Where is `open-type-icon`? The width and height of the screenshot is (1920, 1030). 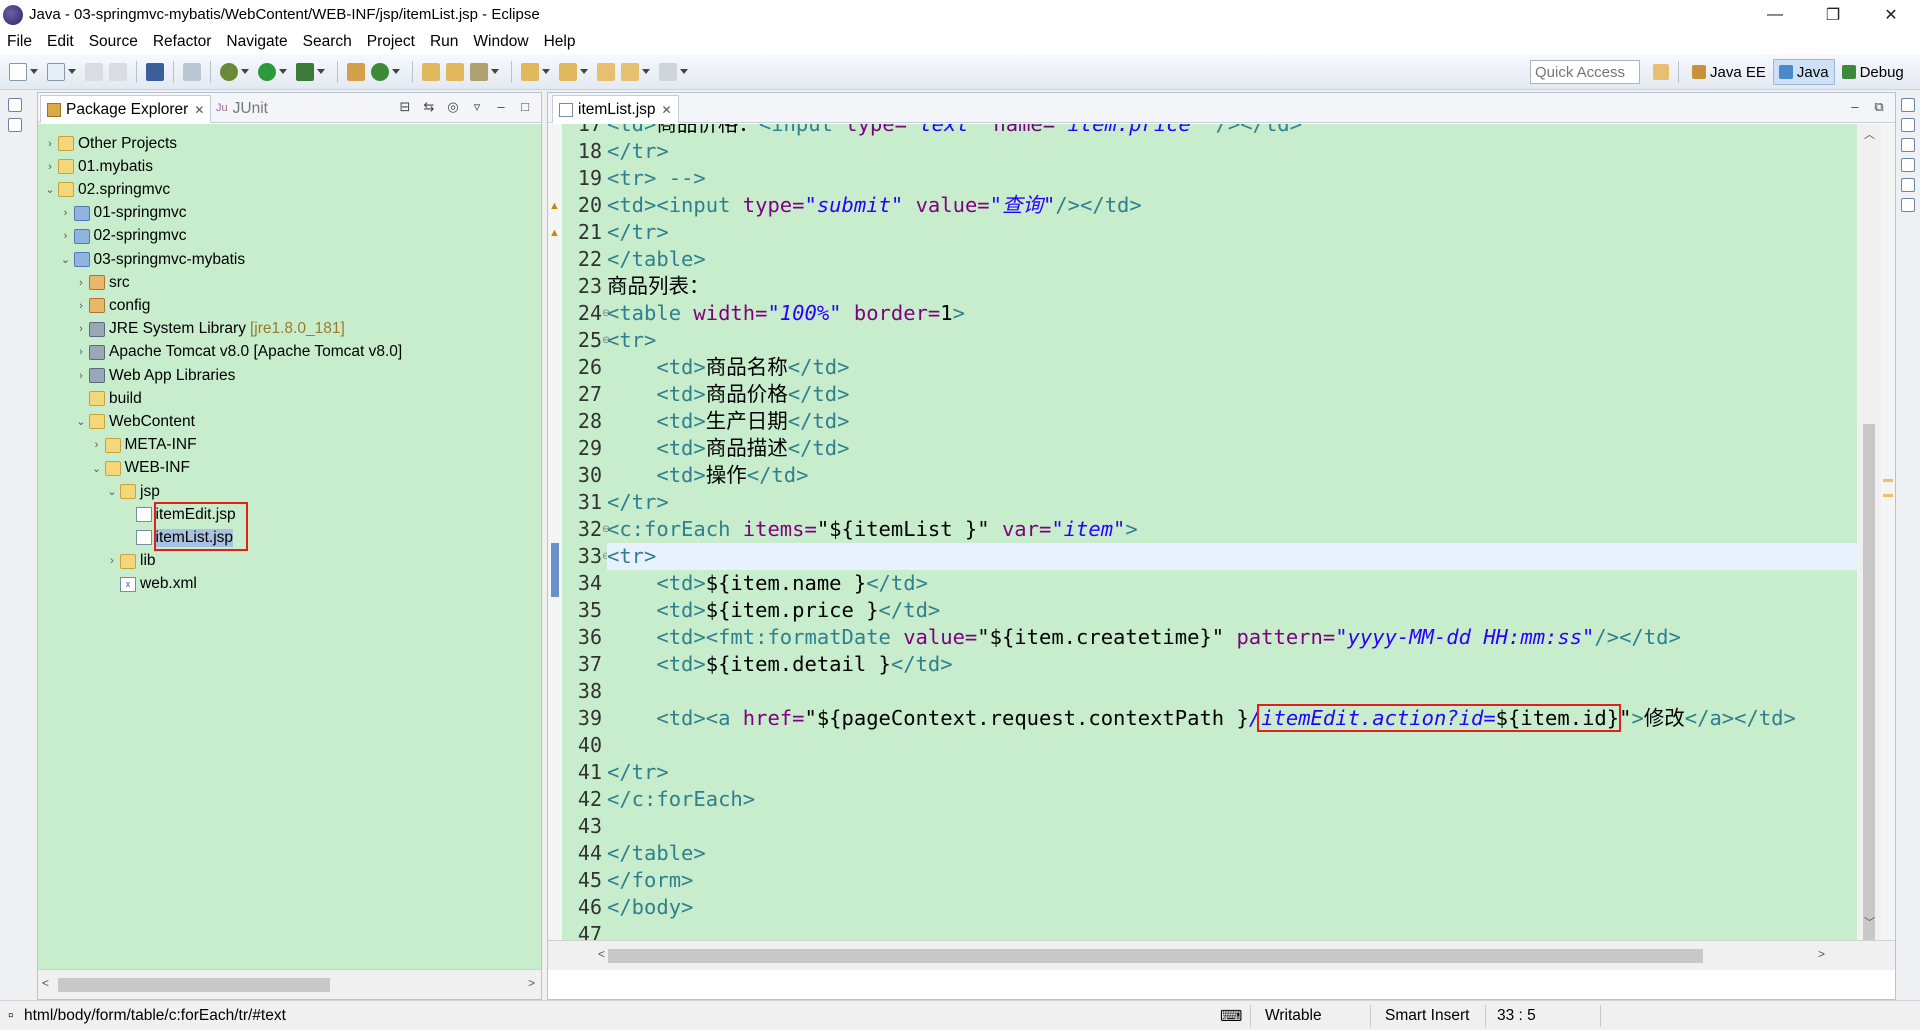 open-type-icon is located at coordinates (431, 71).